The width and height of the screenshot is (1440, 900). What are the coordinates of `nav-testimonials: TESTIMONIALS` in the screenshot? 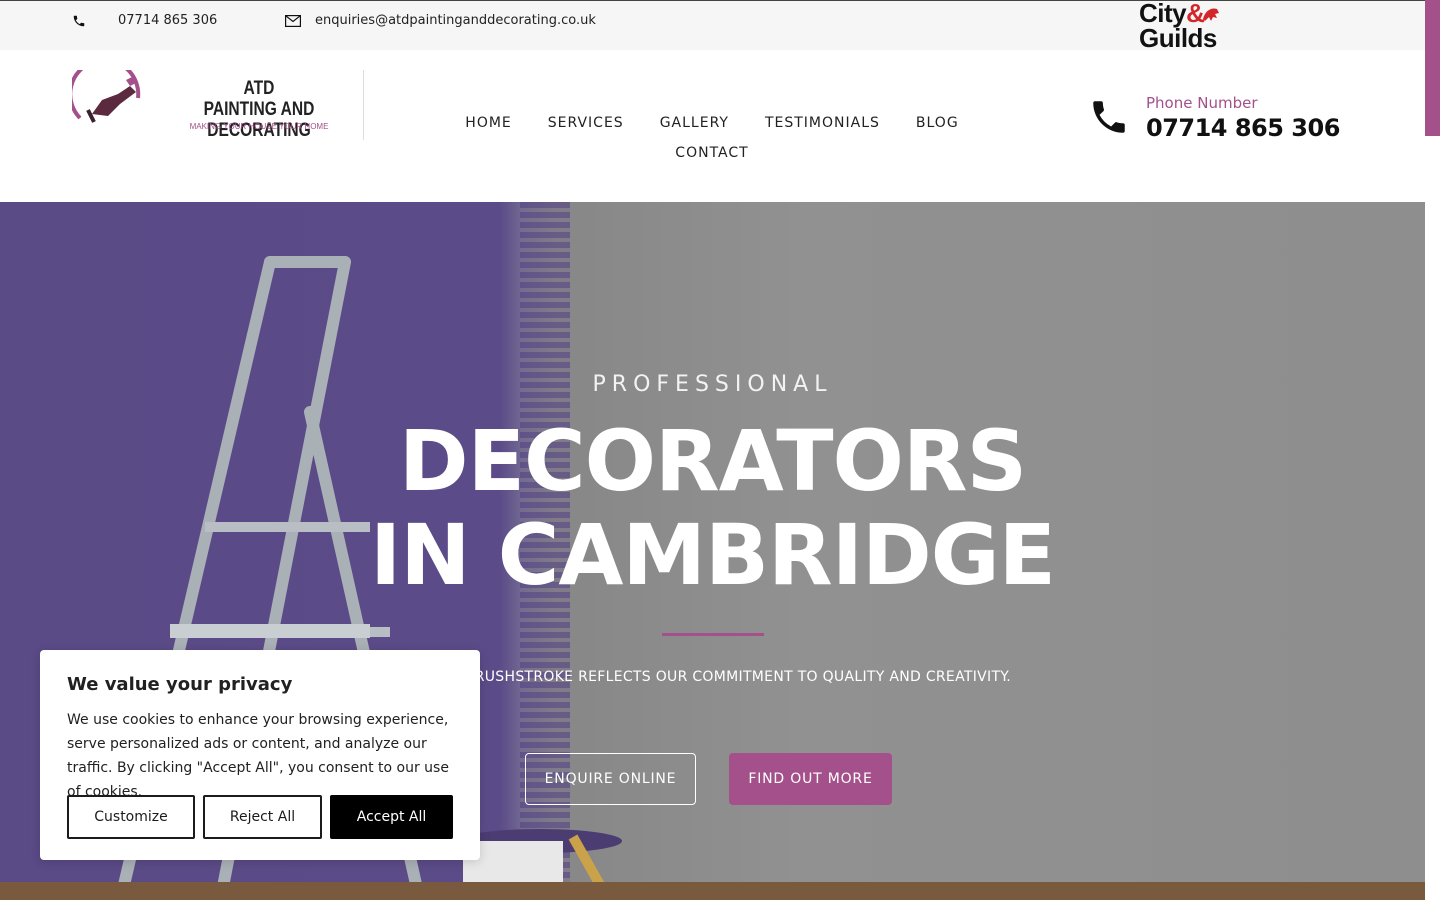 It's located at (822, 123).